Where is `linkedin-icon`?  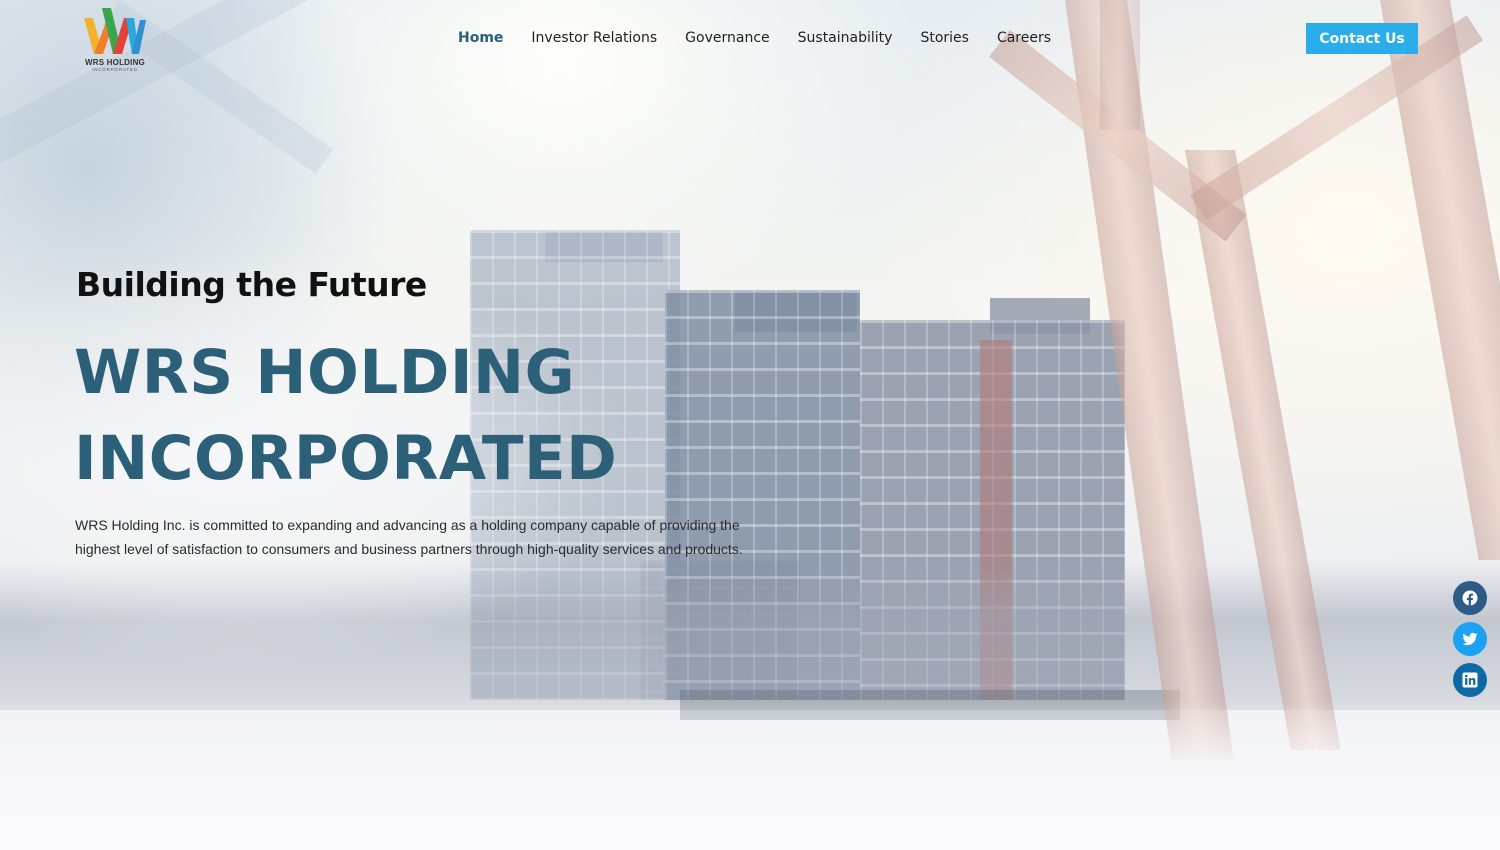 linkedin-icon is located at coordinates (1470, 680).